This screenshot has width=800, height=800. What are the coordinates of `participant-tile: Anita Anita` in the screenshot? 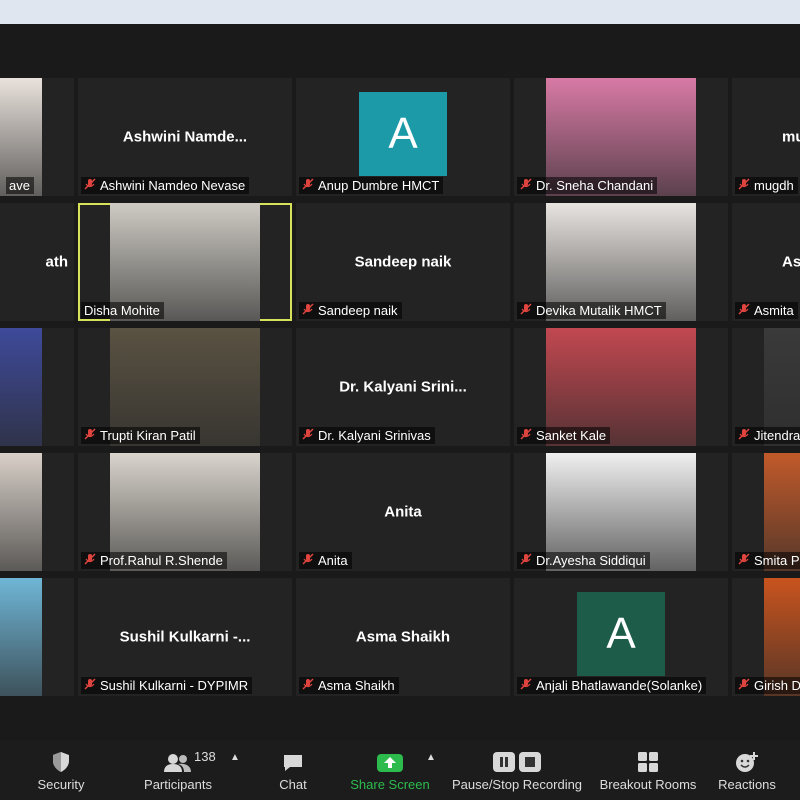 It's located at (403, 512).